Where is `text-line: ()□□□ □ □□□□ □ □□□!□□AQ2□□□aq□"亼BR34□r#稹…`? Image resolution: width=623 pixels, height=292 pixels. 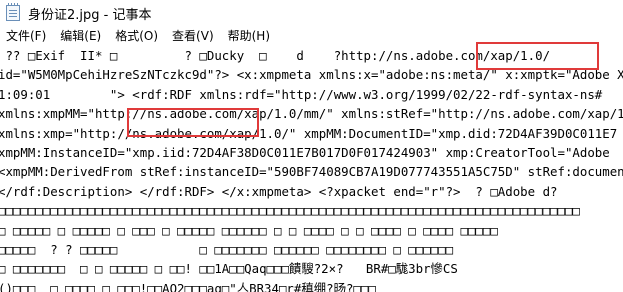 text-line: ()□□□ □ □□□□ □ □□□!□□AQ2□□□aq□"亼BR34□r#稹… is located at coordinates (188, 286).